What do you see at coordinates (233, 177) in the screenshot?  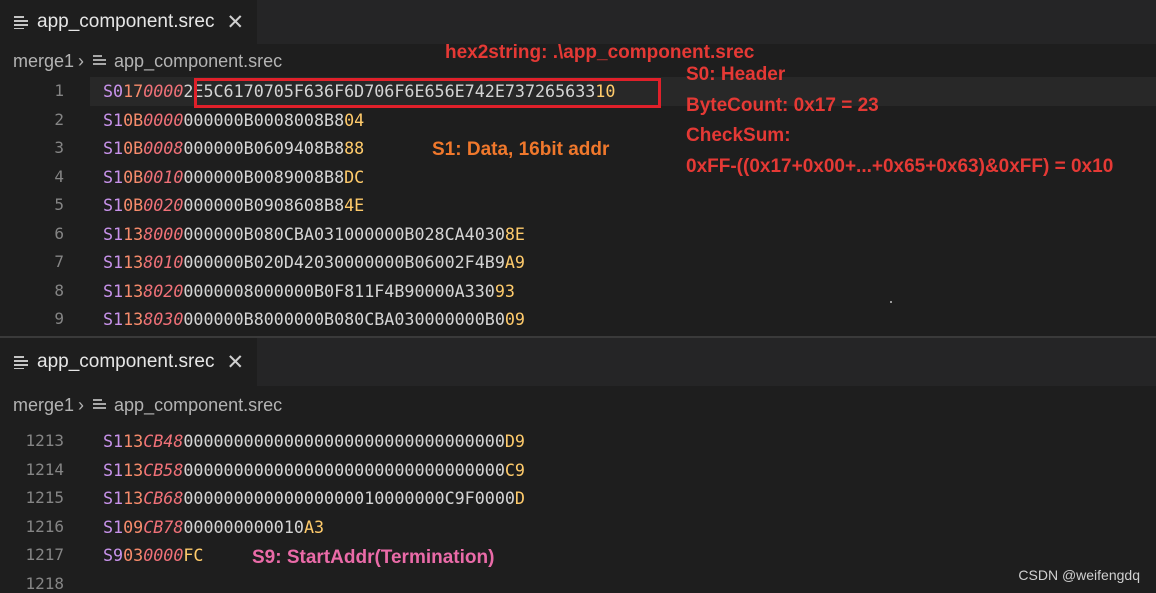 I see `srec-record: S10B0010000000B0089008B8DC` at bounding box center [233, 177].